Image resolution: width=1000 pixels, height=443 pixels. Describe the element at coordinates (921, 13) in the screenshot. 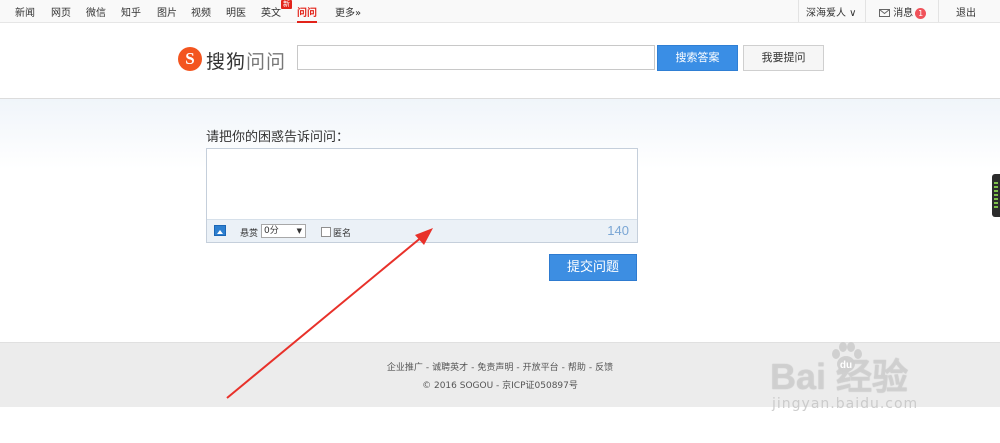

I see `message-count-badge: 1` at that location.